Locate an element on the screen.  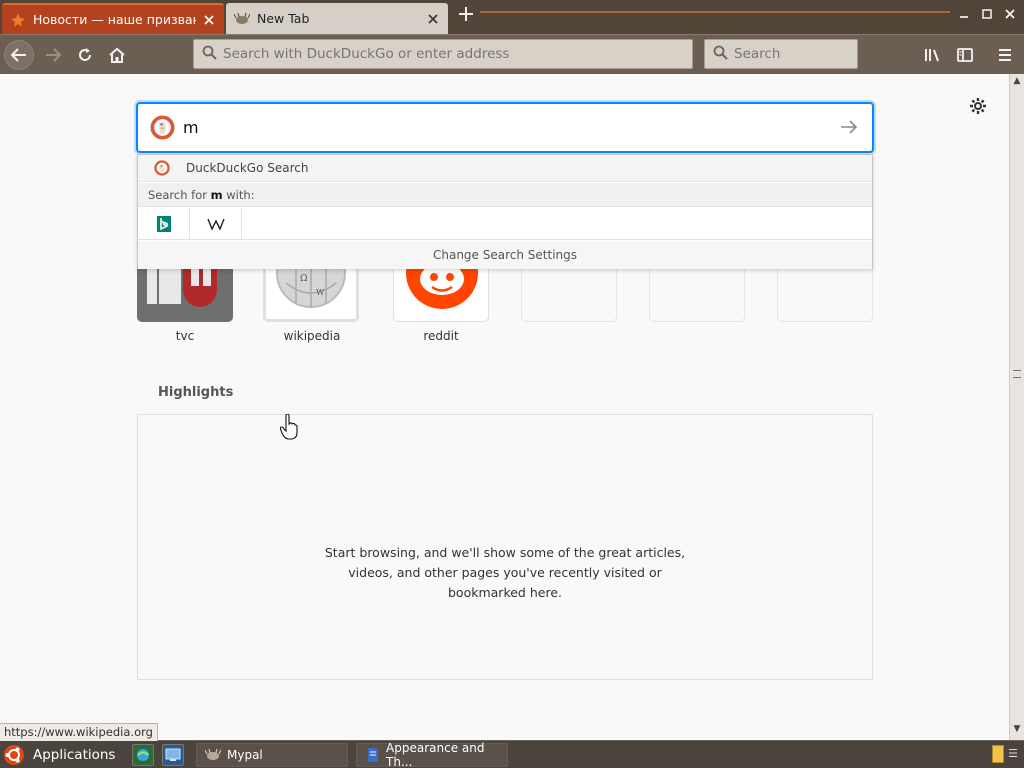
navigation-toolbar is located at coordinates (512, 54).